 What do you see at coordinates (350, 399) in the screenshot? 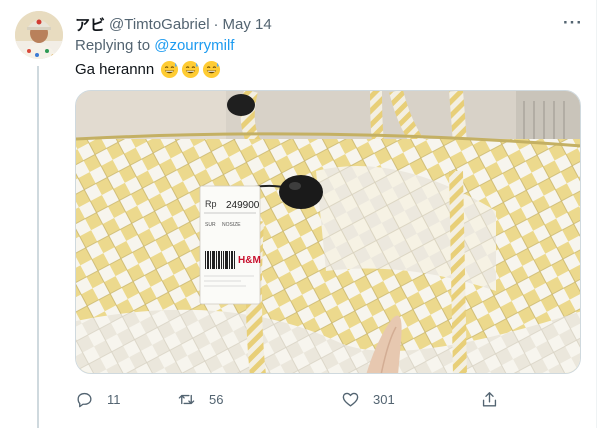
I see `heart-icon` at bounding box center [350, 399].